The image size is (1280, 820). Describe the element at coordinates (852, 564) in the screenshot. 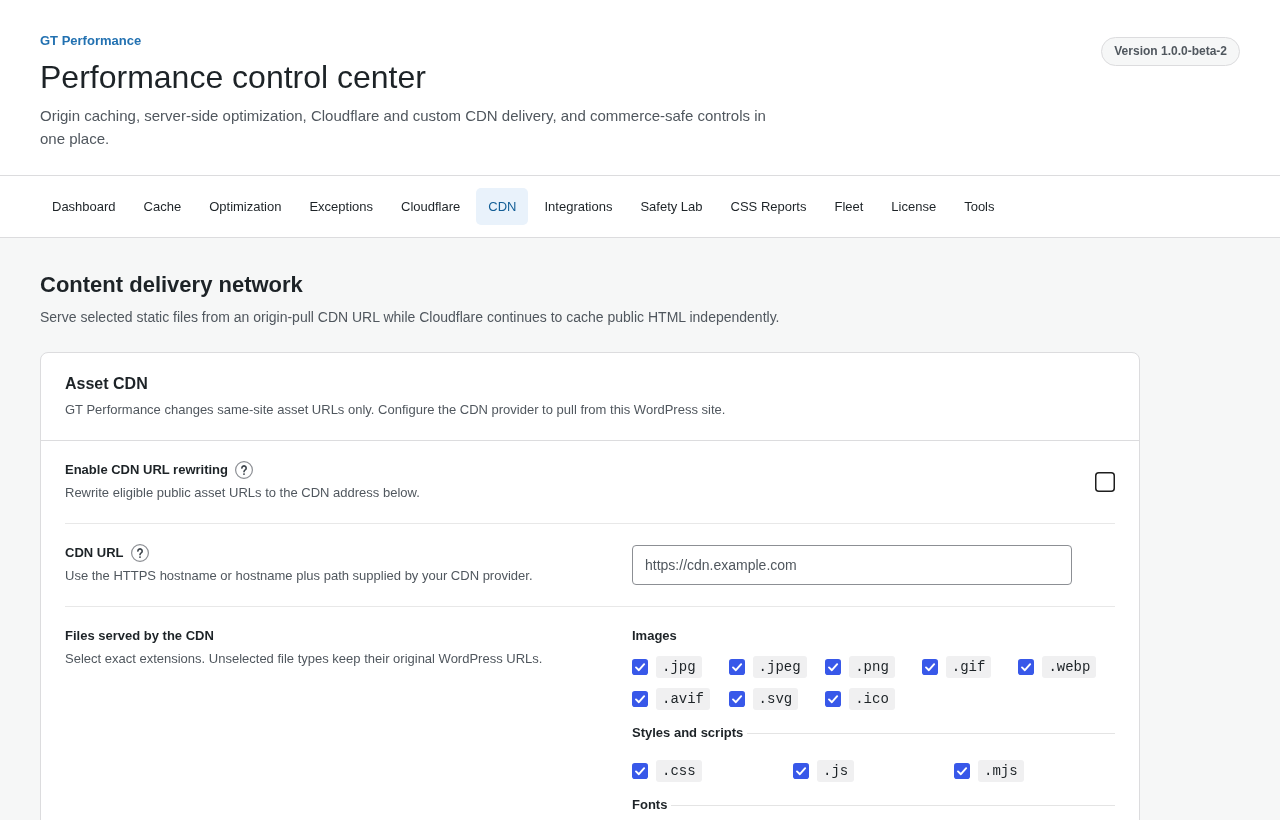

I see `url-input: https://cdn.example.com` at that location.